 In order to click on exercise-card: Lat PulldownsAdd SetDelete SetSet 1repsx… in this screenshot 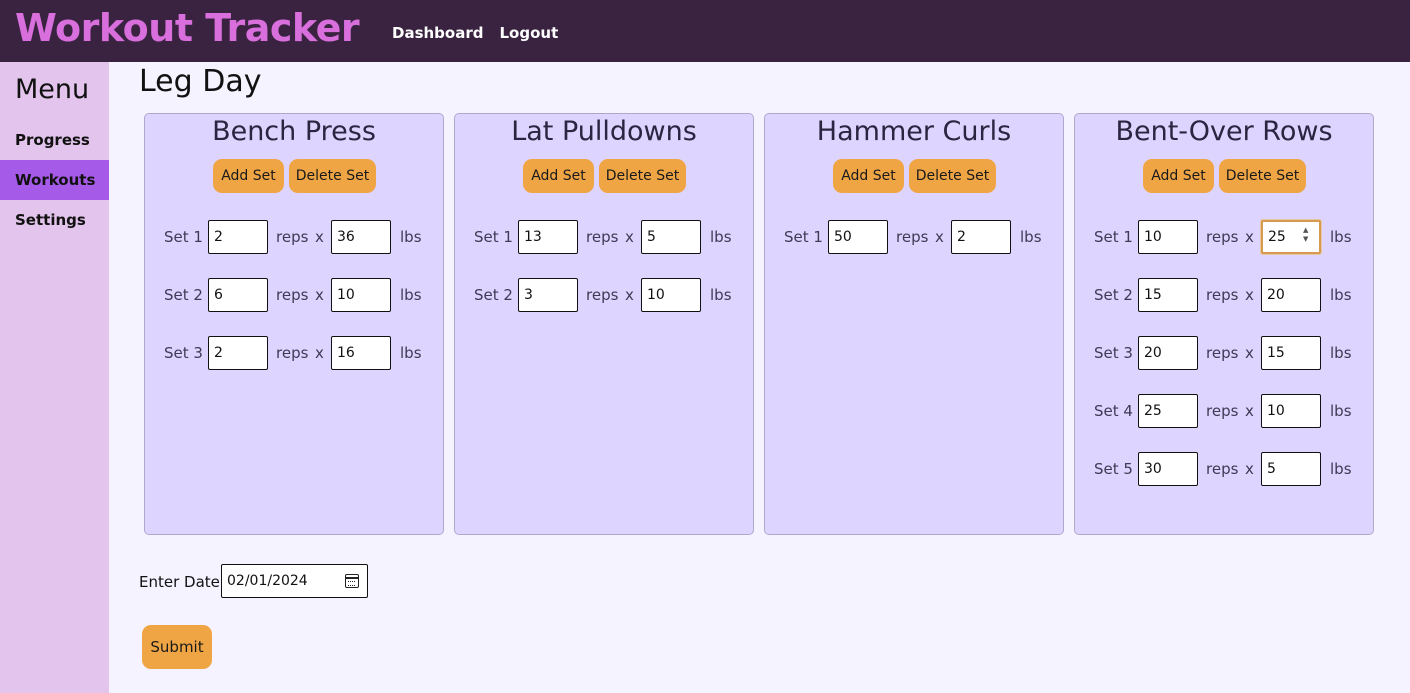, I will do `click(604, 324)`.